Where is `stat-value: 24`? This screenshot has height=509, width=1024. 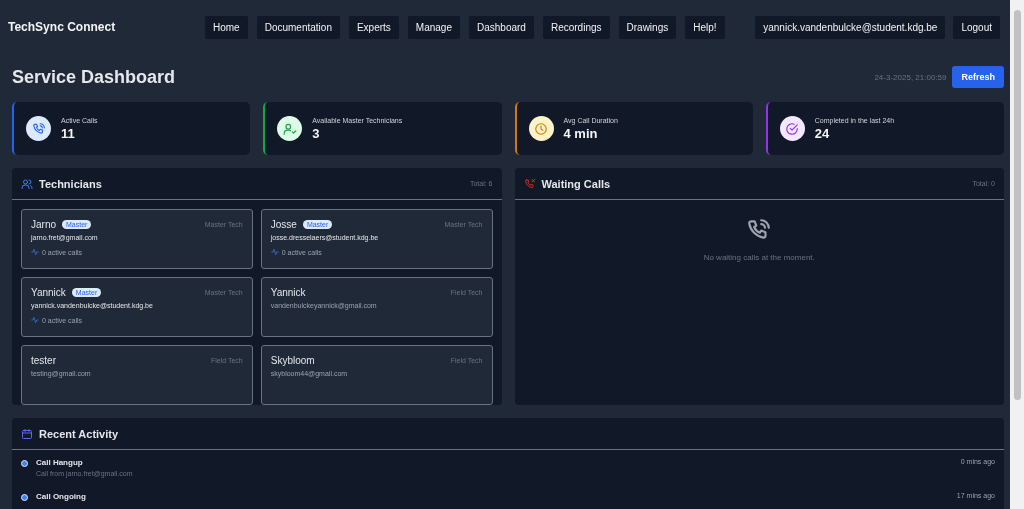
stat-value: 24 is located at coordinates (822, 133).